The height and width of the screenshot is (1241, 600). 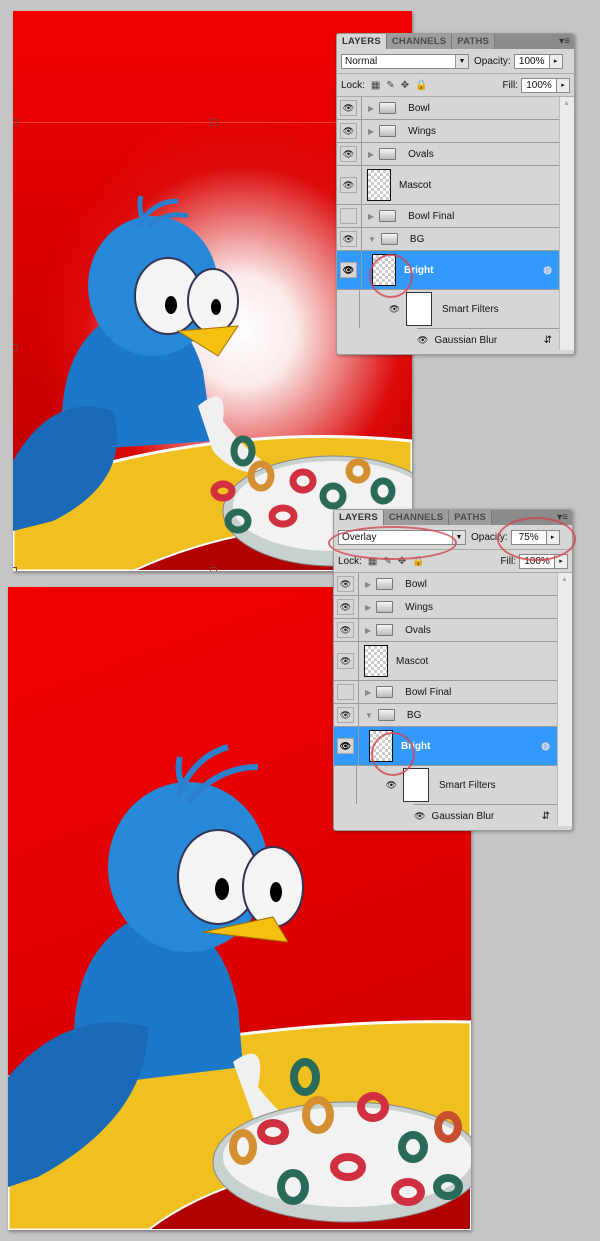 What do you see at coordinates (402, 537) in the screenshot?
I see `blend-mode-select: Overlay ▼` at bounding box center [402, 537].